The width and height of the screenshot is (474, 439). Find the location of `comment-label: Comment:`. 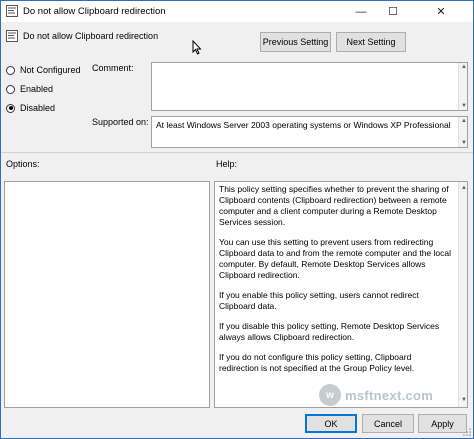

comment-label: Comment: is located at coordinates (113, 68).